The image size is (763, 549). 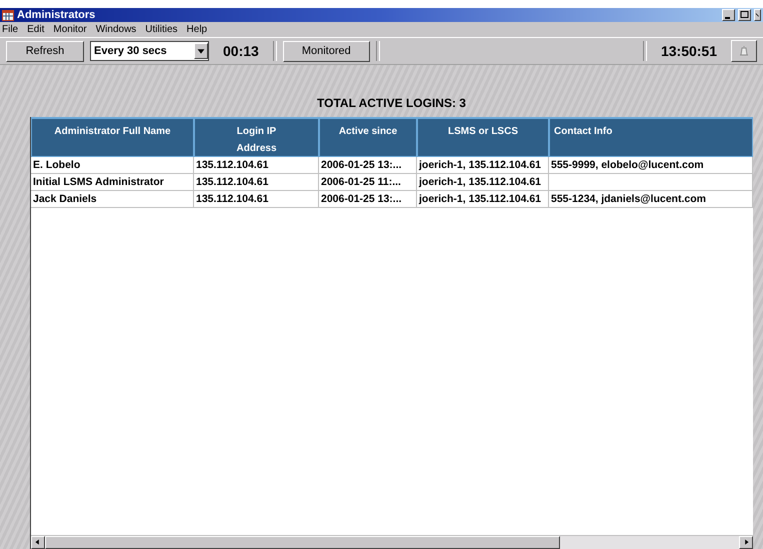 What do you see at coordinates (368, 137) in the screenshot?
I see `column-header: Active since` at bounding box center [368, 137].